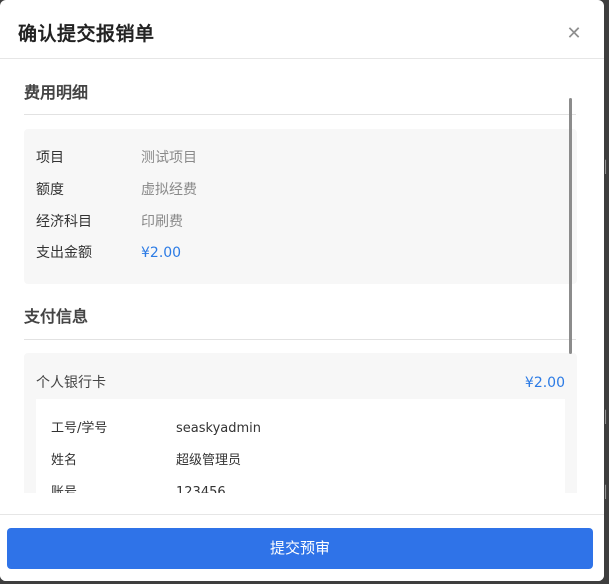 The width and height of the screenshot is (609, 584). What do you see at coordinates (302, 29) in the screenshot?
I see `dialog-header: 确认提交报销单 ✕` at bounding box center [302, 29].